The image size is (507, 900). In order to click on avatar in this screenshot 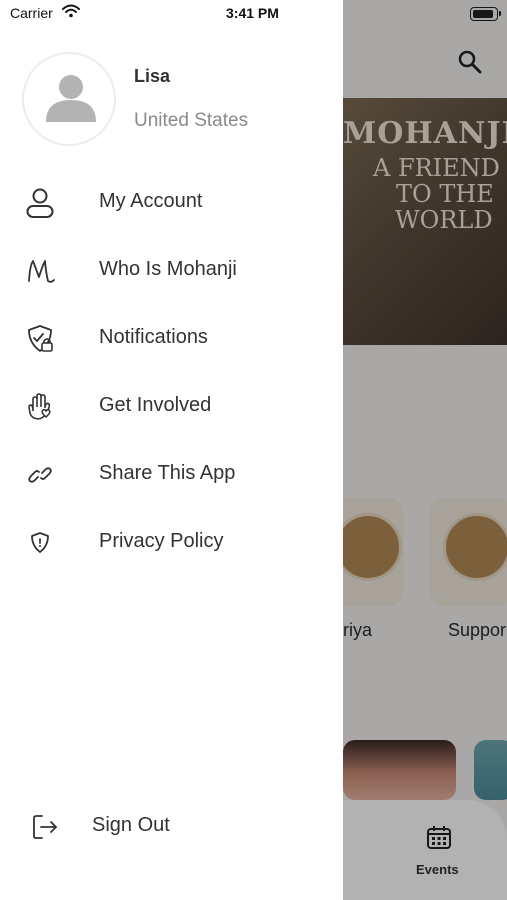, I will do `click(69, 99)`.